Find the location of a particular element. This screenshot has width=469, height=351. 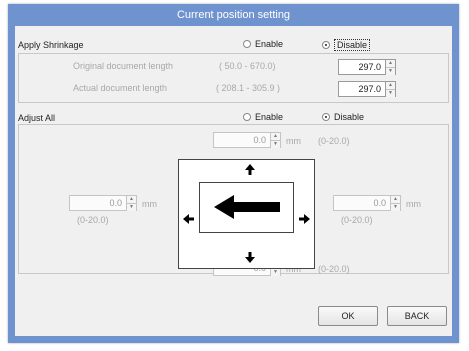

document-frame is located at coordinates (246, 207).